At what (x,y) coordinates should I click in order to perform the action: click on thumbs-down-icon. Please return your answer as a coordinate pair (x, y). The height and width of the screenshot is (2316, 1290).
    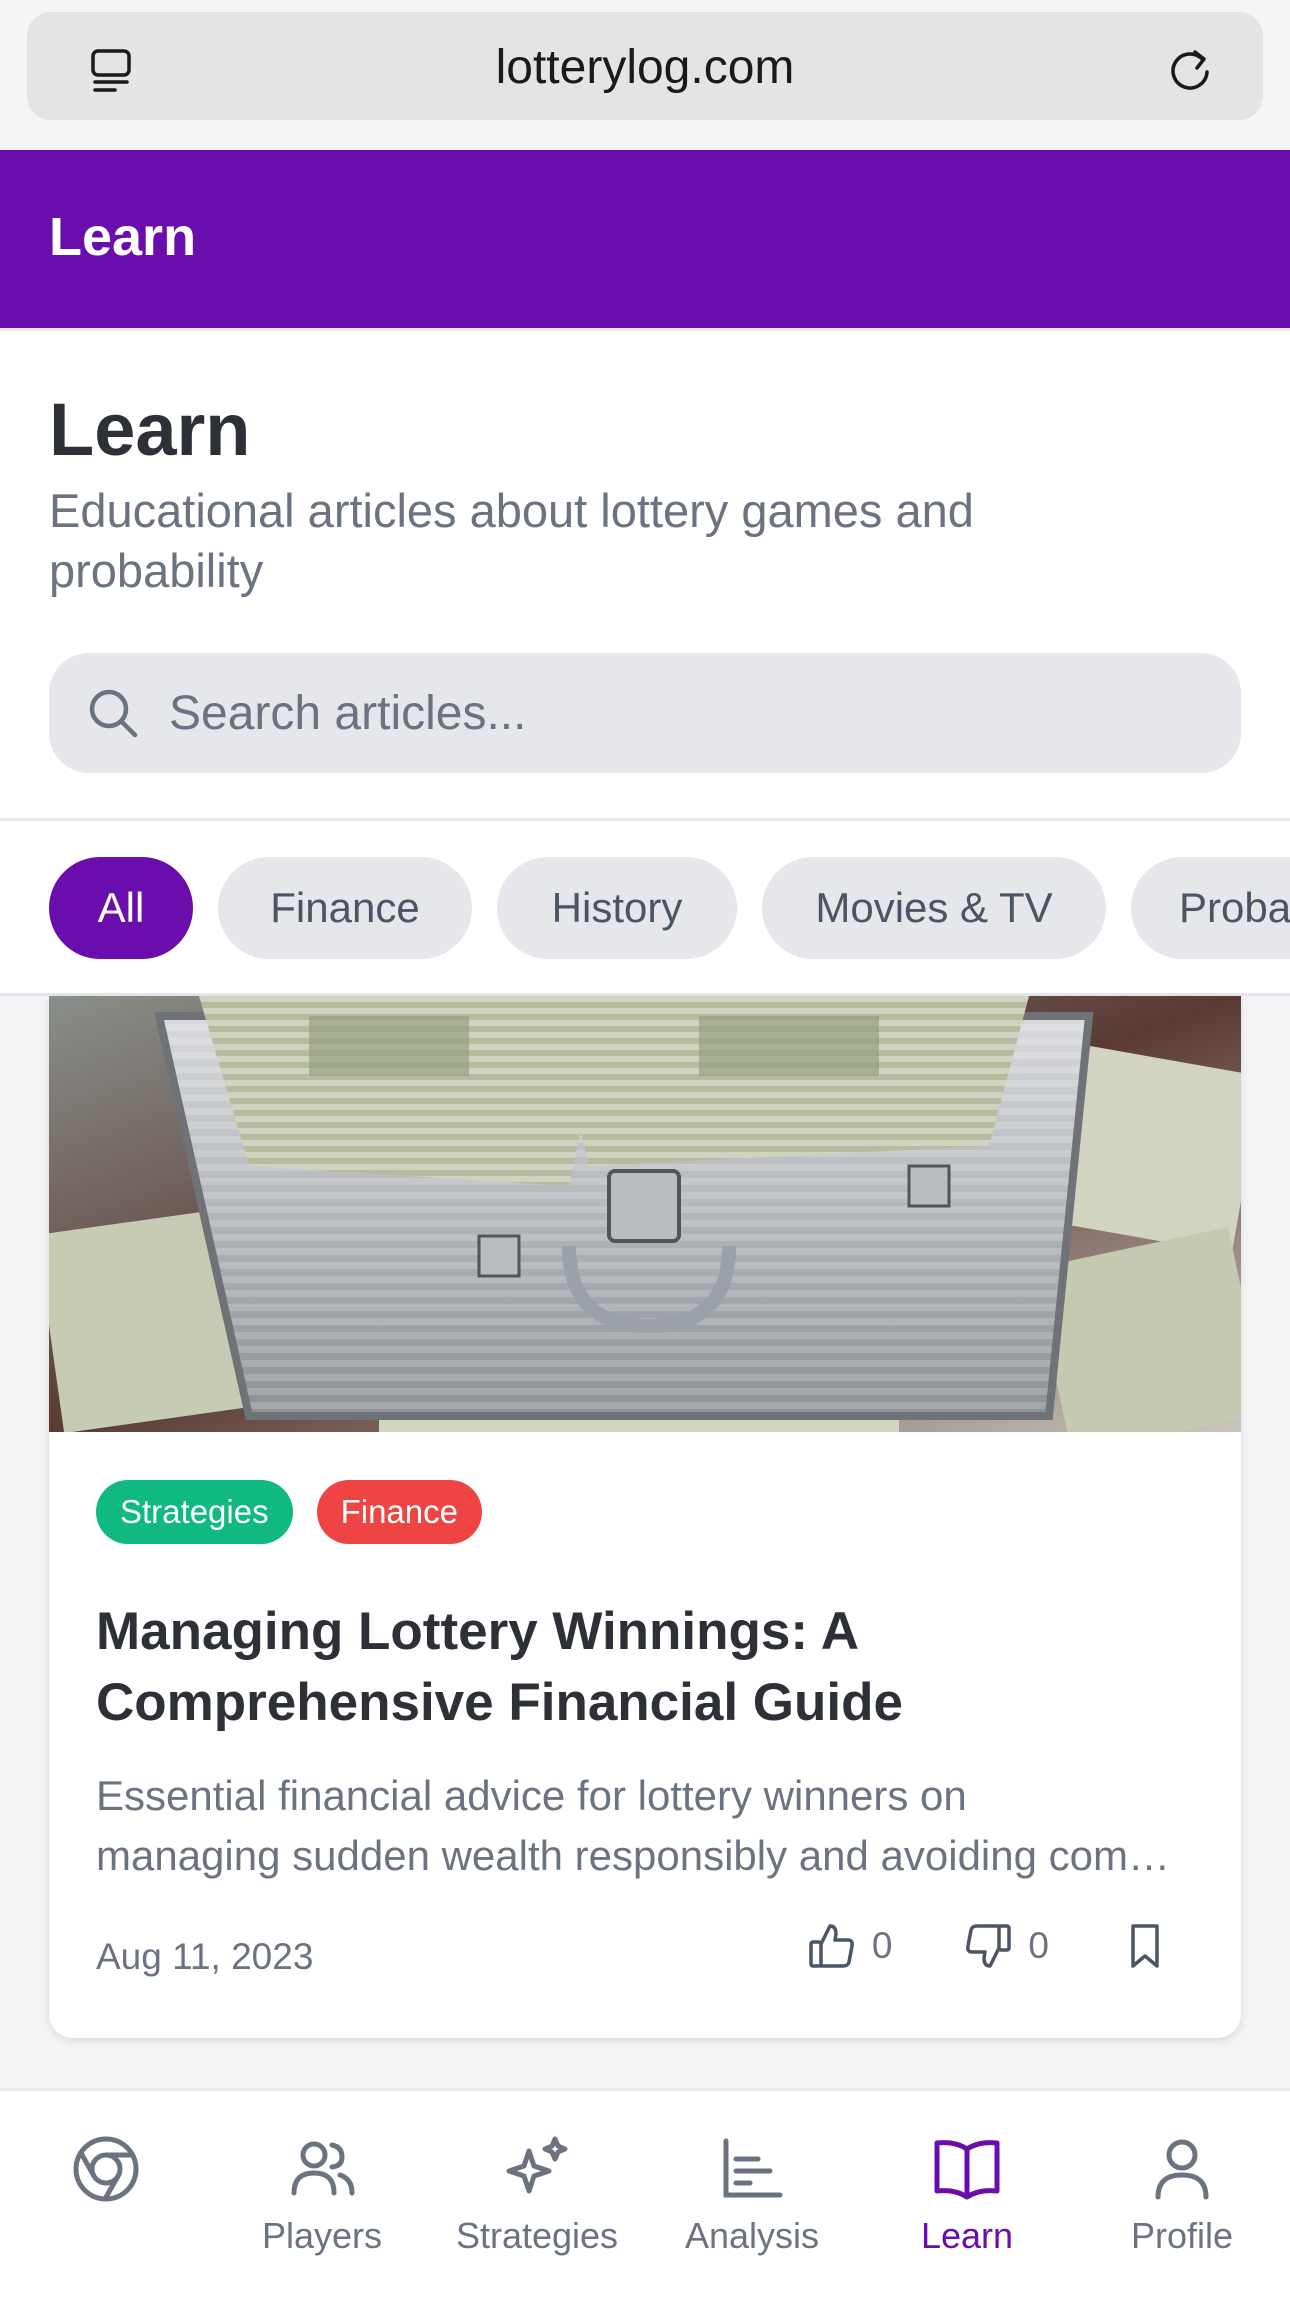
    Looking at the image, I should click on (989, 1946).